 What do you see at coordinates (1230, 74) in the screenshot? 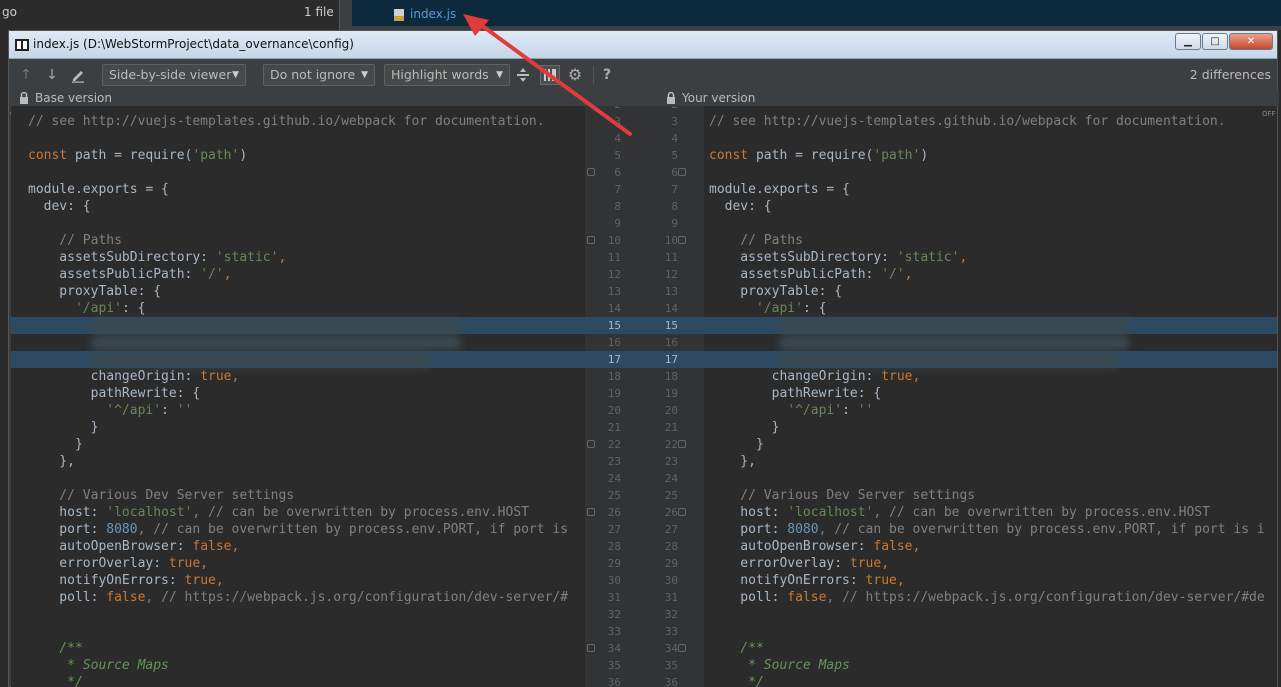
I see `differences-count: 2 differences` at bounding box center [1230, 74].